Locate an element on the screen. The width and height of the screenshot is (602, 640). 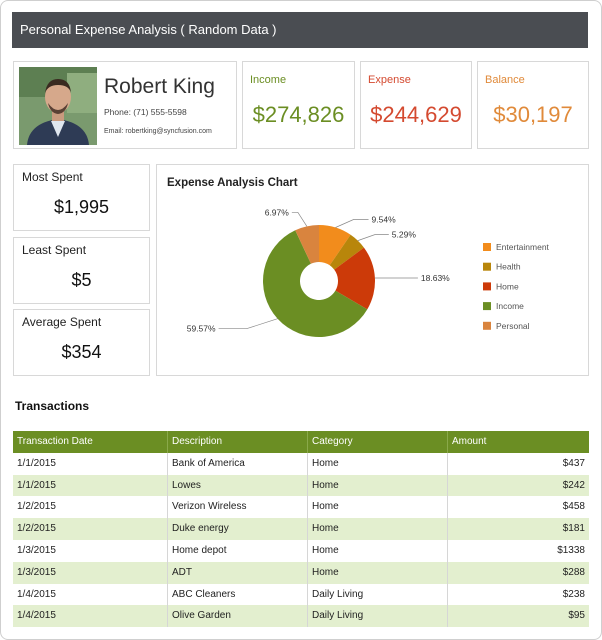
cell-amount: $242 is located at coordinates (573, 485).